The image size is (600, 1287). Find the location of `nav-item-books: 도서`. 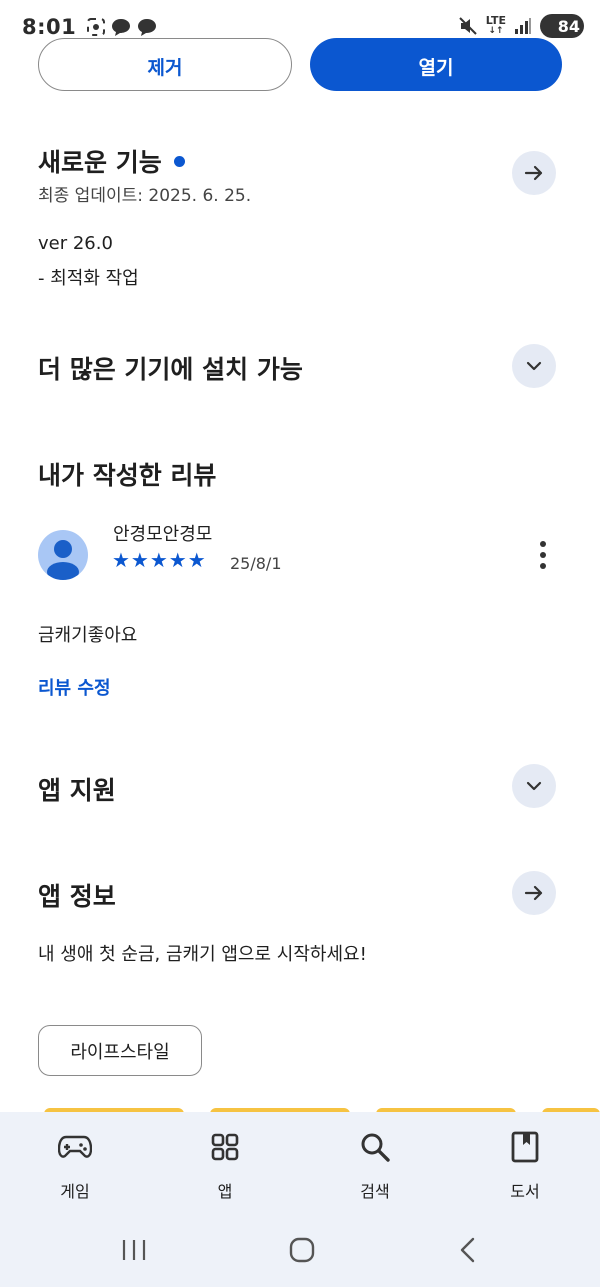

nav-item-books: 도서 is located at coordinates (525, 1164).